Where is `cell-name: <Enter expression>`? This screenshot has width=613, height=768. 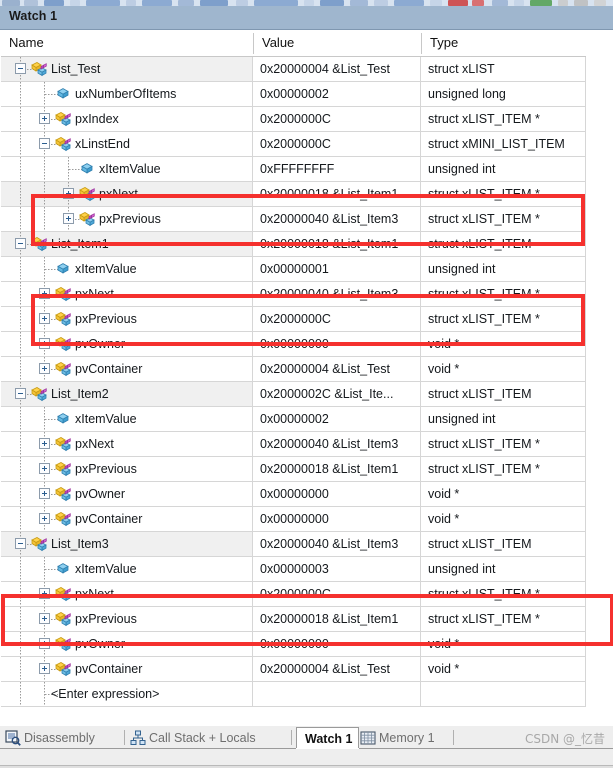 cell-name: <Enter expression> is located at coordinates (127, 694).